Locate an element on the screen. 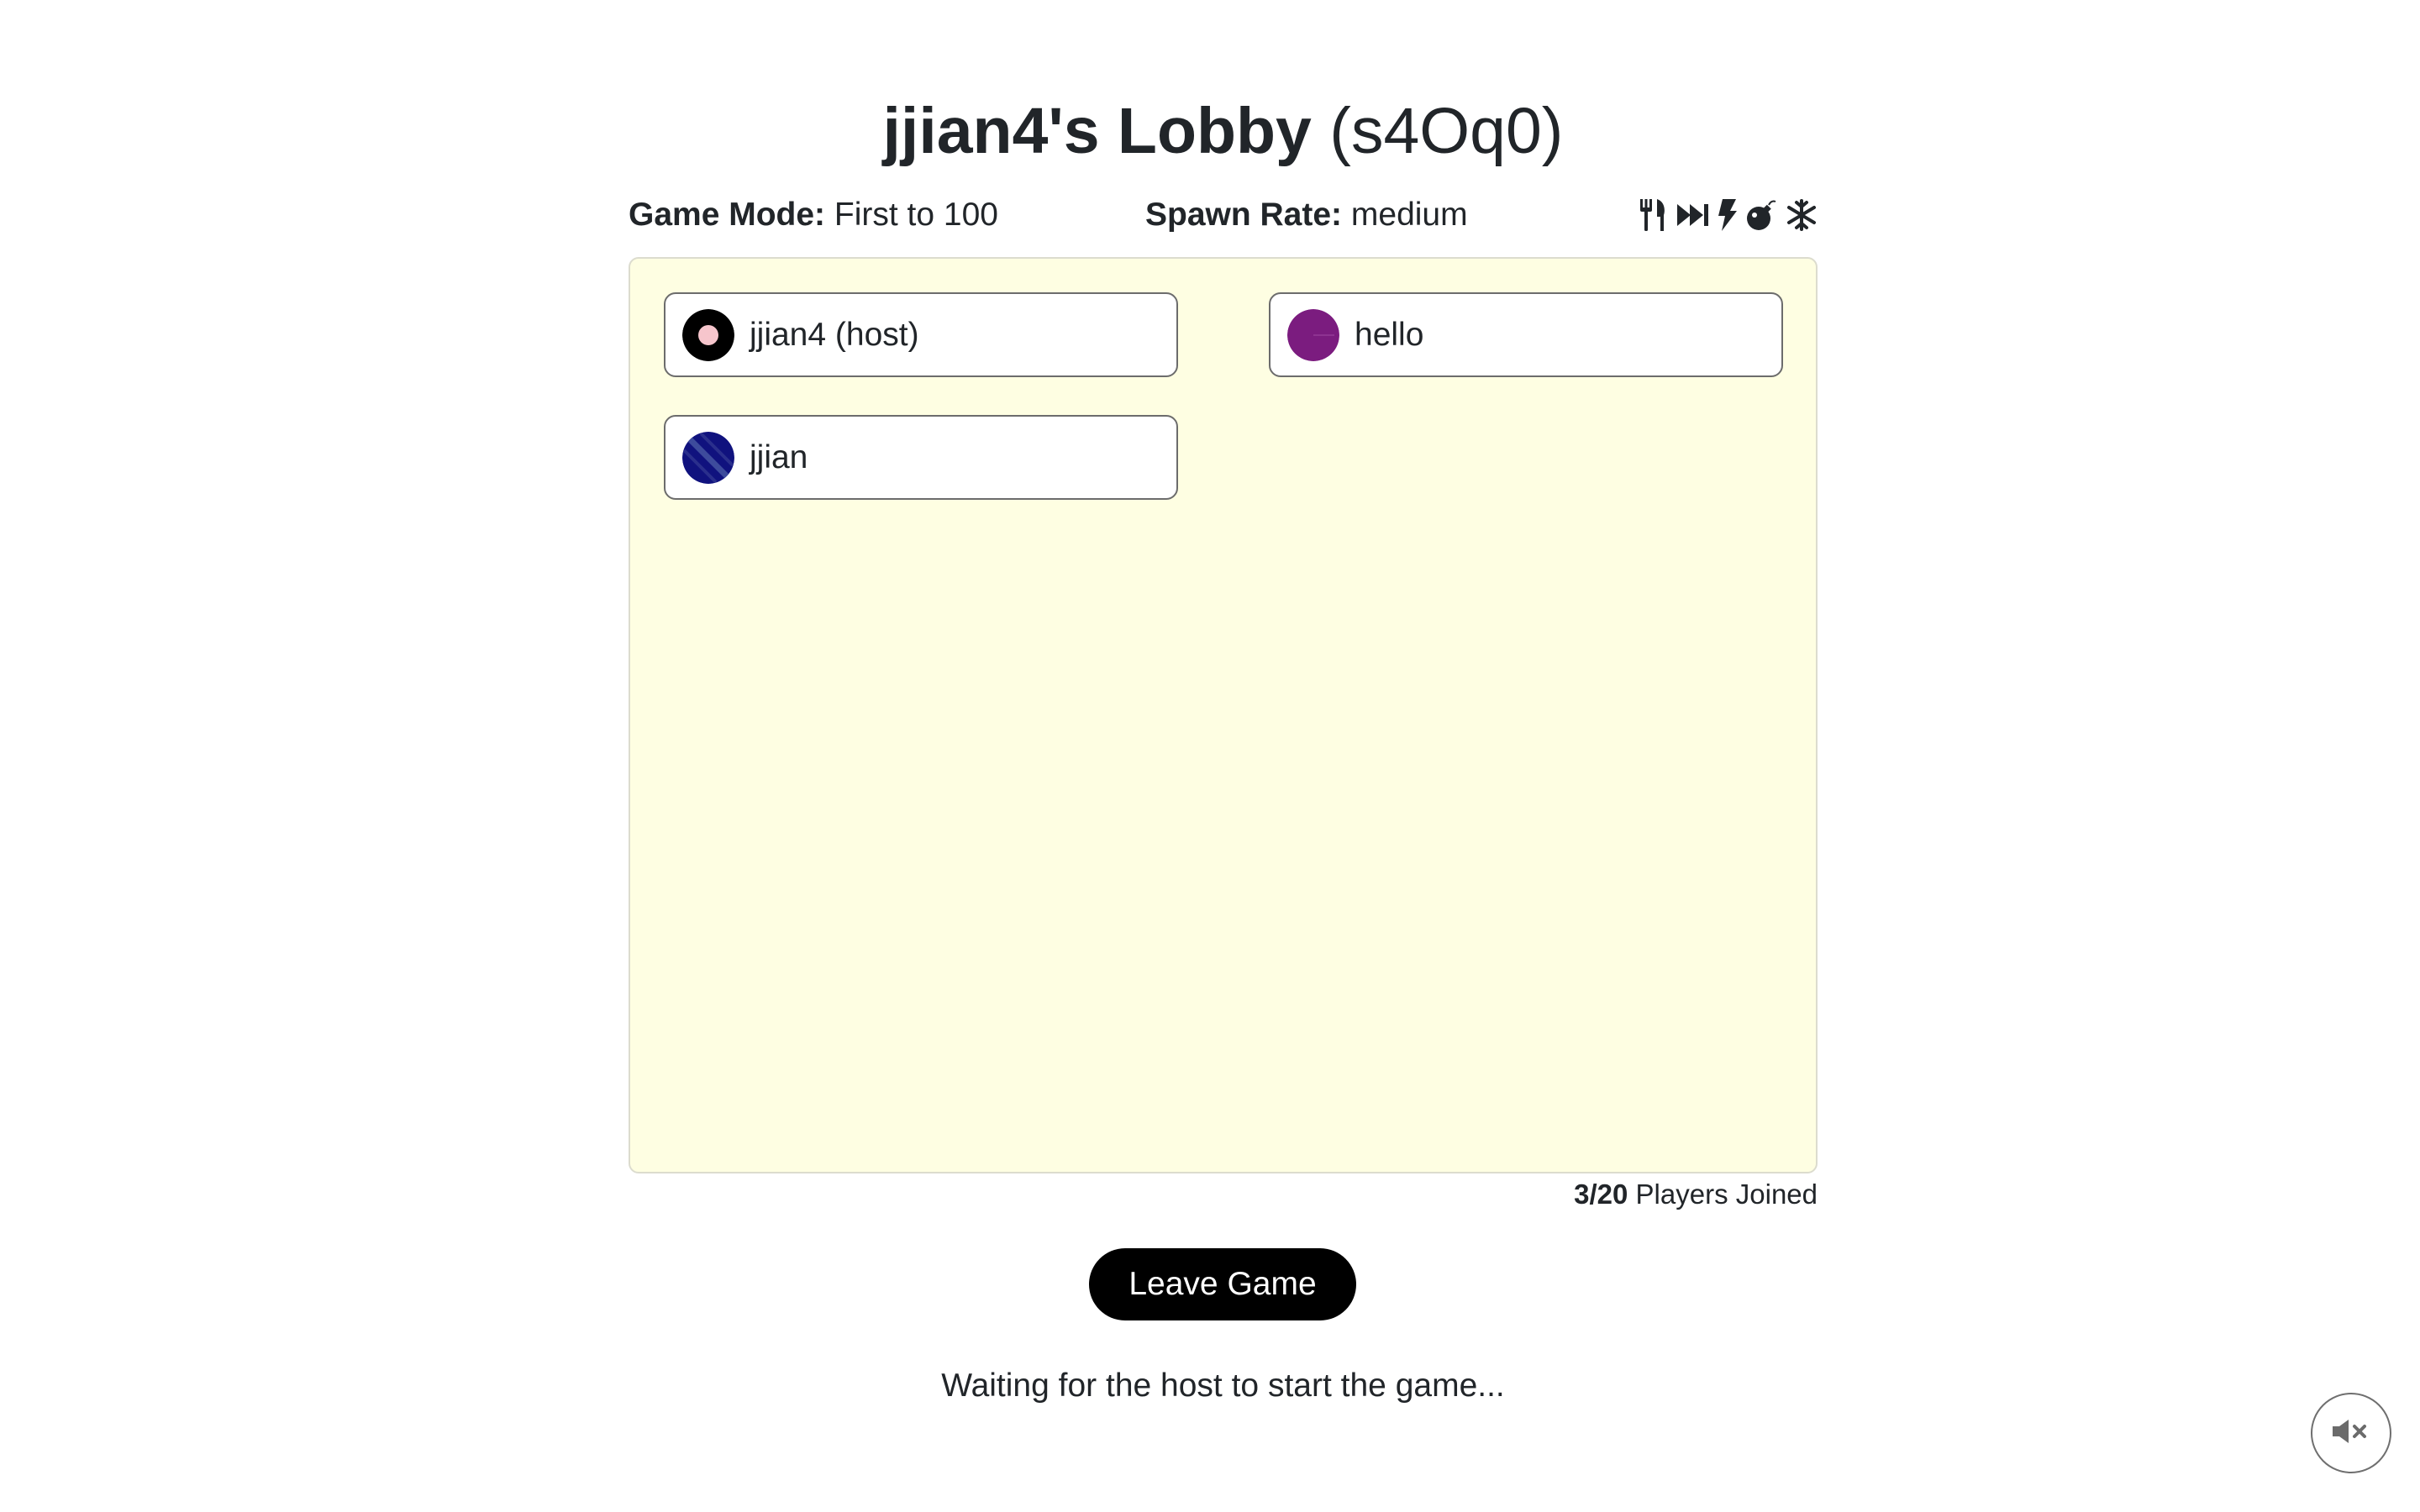 This screenshot has height=1512, width=2420. player-name: jjian is located at coordinates (779, 456).